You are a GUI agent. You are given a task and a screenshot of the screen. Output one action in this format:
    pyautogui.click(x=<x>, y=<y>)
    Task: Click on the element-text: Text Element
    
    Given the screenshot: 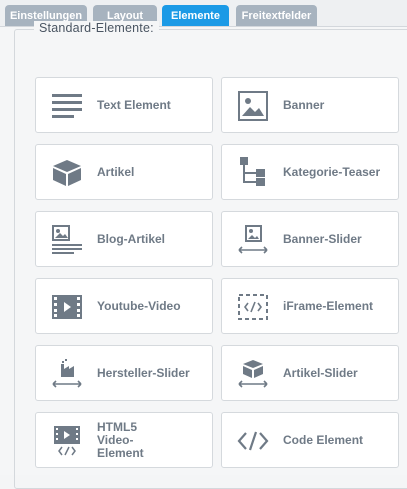 What is the action you would take?
    pyautogui.click(x=124, y=105)
    